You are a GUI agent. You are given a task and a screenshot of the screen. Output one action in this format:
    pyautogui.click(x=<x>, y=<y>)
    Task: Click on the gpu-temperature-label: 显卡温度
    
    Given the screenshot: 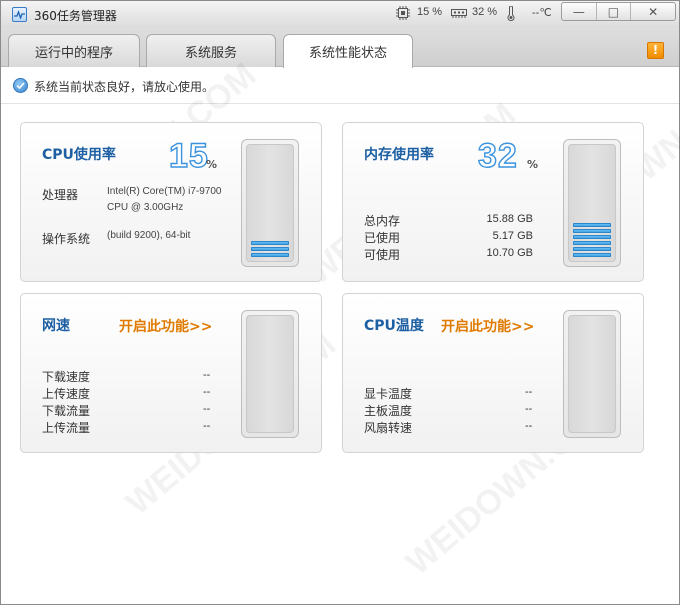 What is the action you would take?
    pyautogui.click(x=388, y=394)
    